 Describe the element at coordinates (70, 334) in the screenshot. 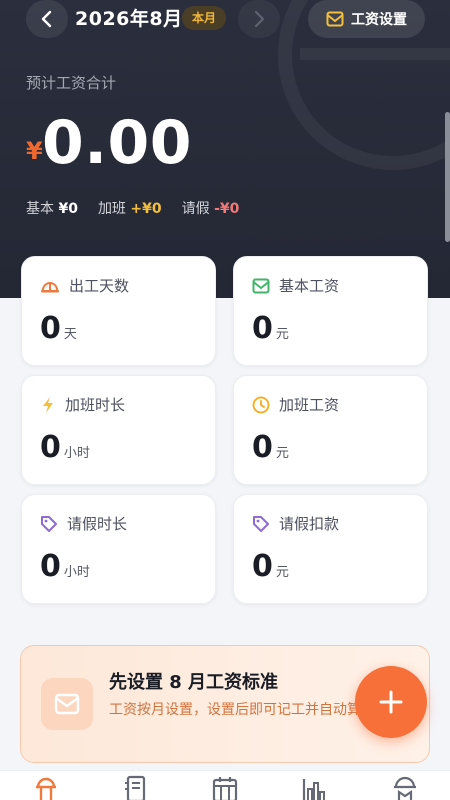

I see `card-unit: 天` at that location.